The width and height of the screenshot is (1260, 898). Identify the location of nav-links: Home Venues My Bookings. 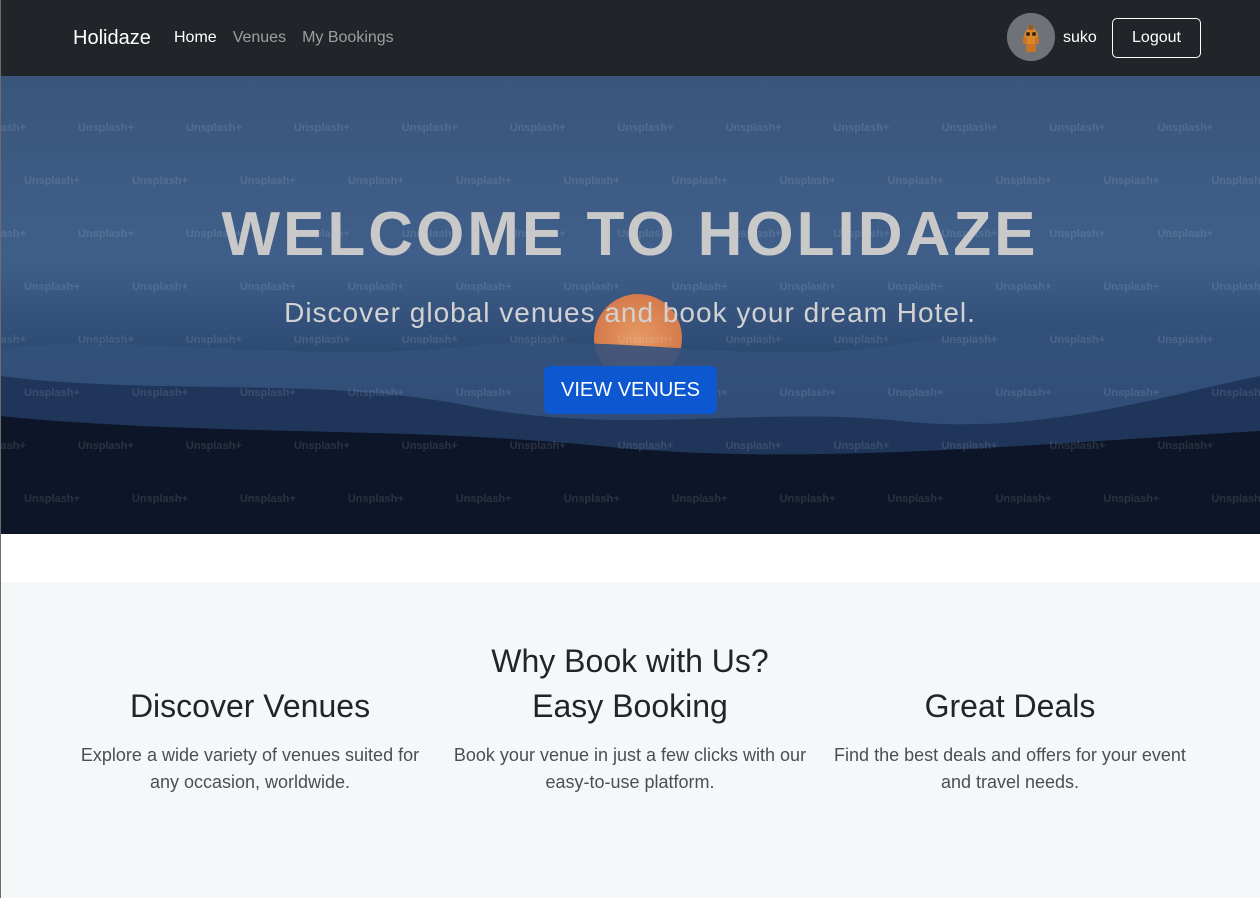
(284, 38).